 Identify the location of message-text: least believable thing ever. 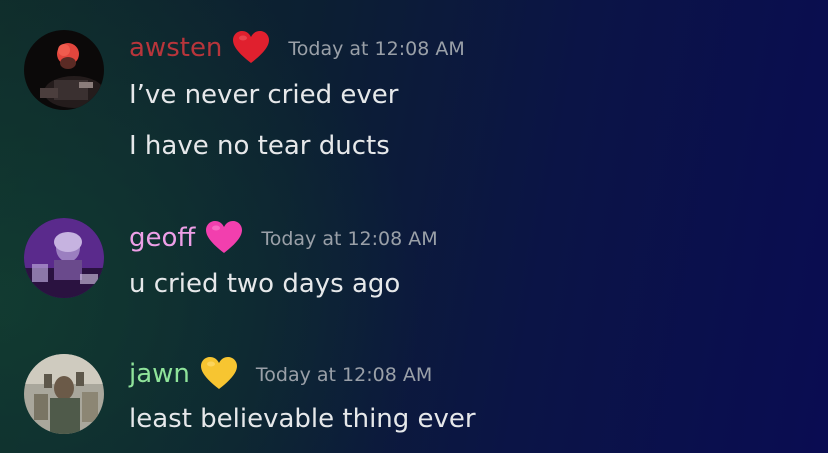
(302, 419).